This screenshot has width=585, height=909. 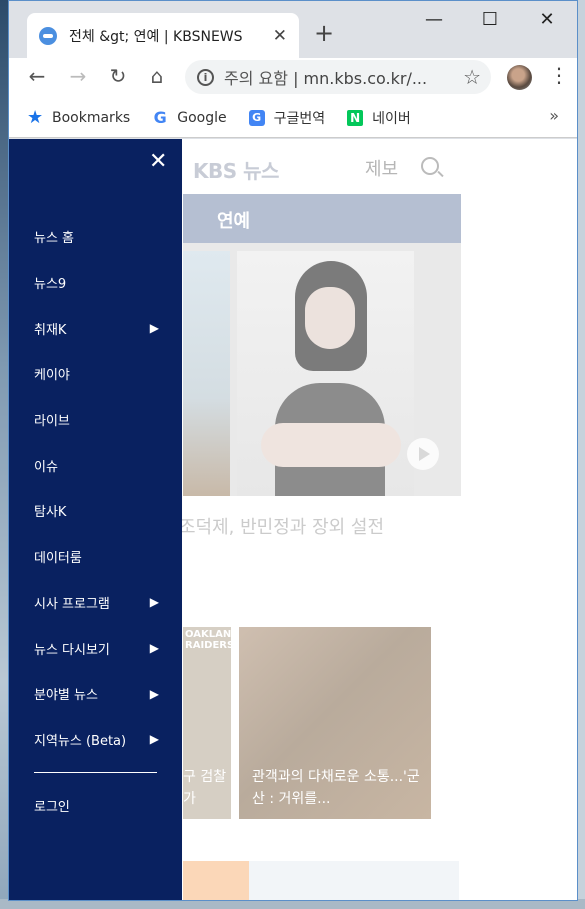 I want to click on hero-photo-face, so click(x=330, y=318).